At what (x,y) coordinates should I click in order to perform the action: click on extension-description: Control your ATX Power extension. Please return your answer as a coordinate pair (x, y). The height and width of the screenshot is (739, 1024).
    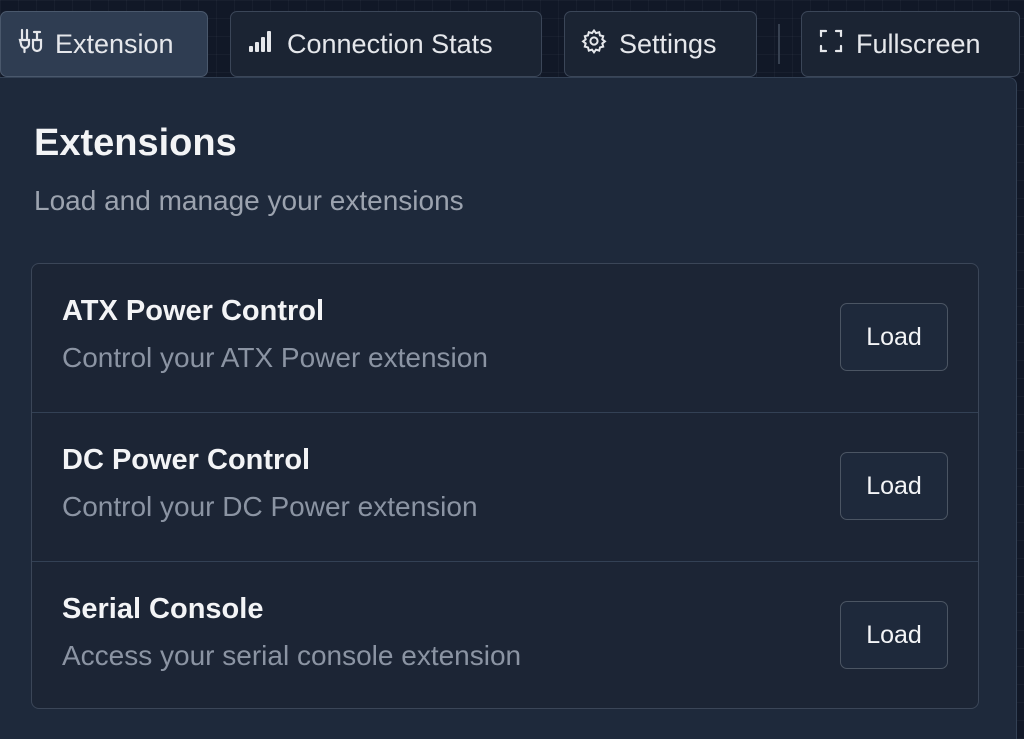
    Looking at the image, I should click on (275, 357).